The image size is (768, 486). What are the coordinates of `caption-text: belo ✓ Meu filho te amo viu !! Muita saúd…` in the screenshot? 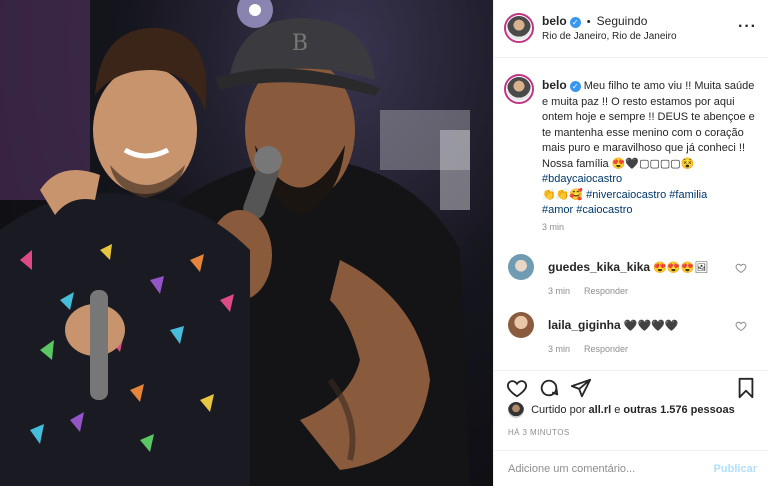 It's located at (649, 148).